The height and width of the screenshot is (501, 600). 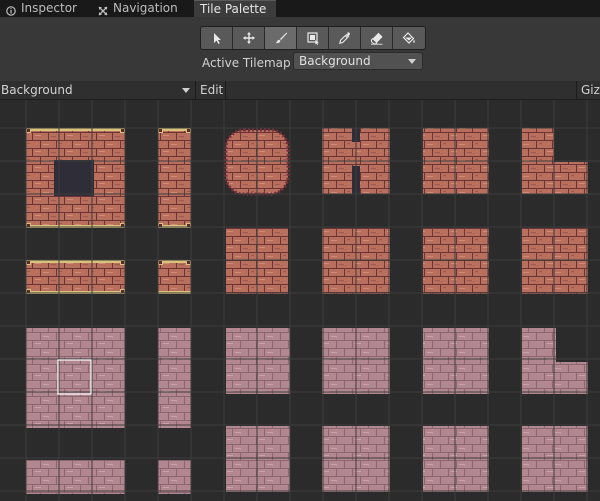 What do you see at coordinates (300, 90) in the screenshot?
I see `palette-toolbar: Background Edit Gizm` at bounding box center [300, 90].